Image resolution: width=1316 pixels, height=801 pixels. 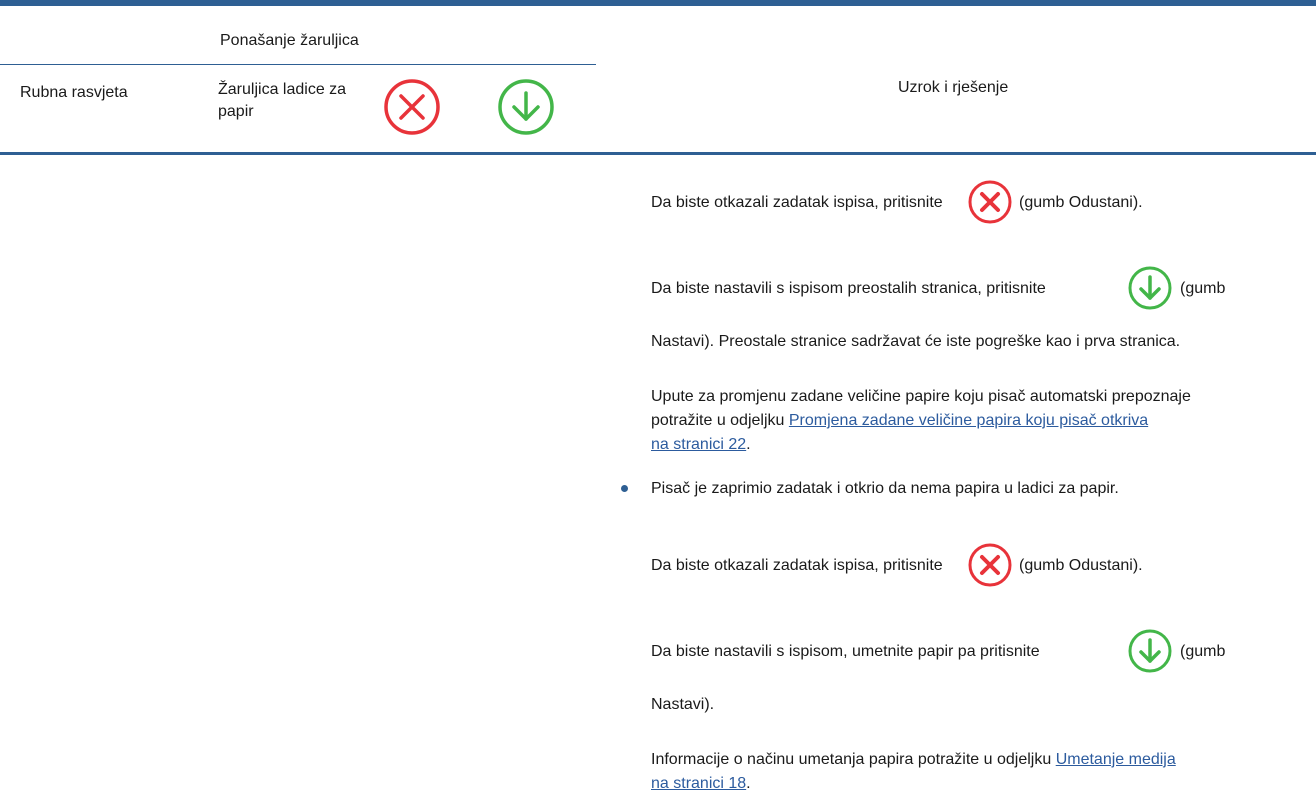 What do you see at coordinates (282, 101) in the screenshot?
I see `column-header-tray-light: Žaruljica ladice za papir` at bounding box center [282, 101].